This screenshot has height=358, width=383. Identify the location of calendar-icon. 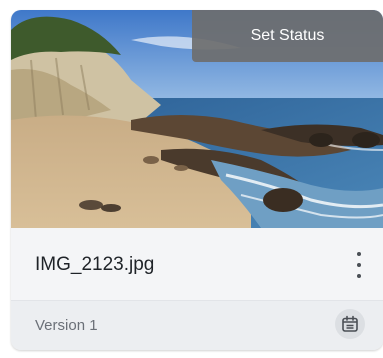
(350, 323).